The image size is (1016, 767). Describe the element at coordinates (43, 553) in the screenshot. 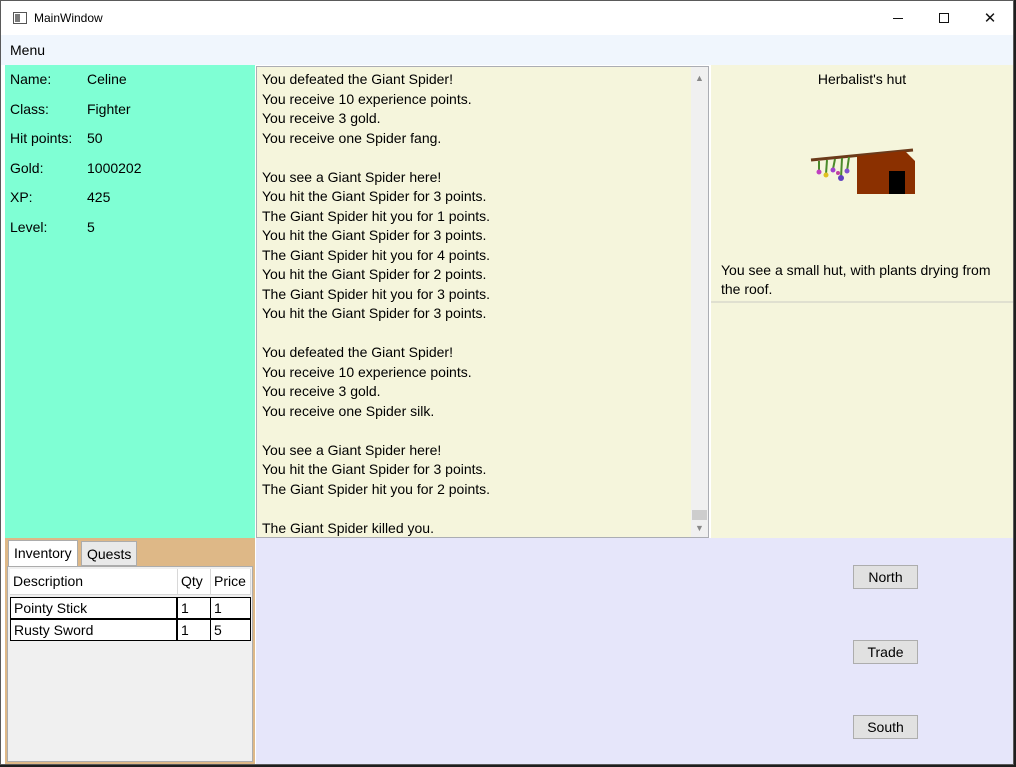

I see `tab-inventory: Inventory` at that location.